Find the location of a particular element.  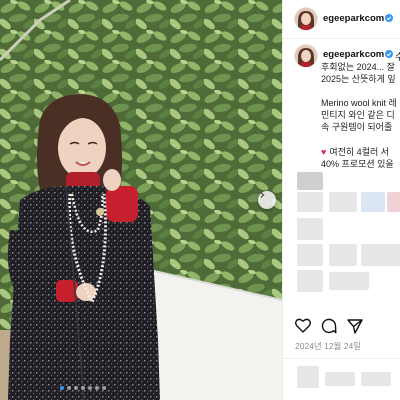

caption-avatar is located at coordinates (306, 56).